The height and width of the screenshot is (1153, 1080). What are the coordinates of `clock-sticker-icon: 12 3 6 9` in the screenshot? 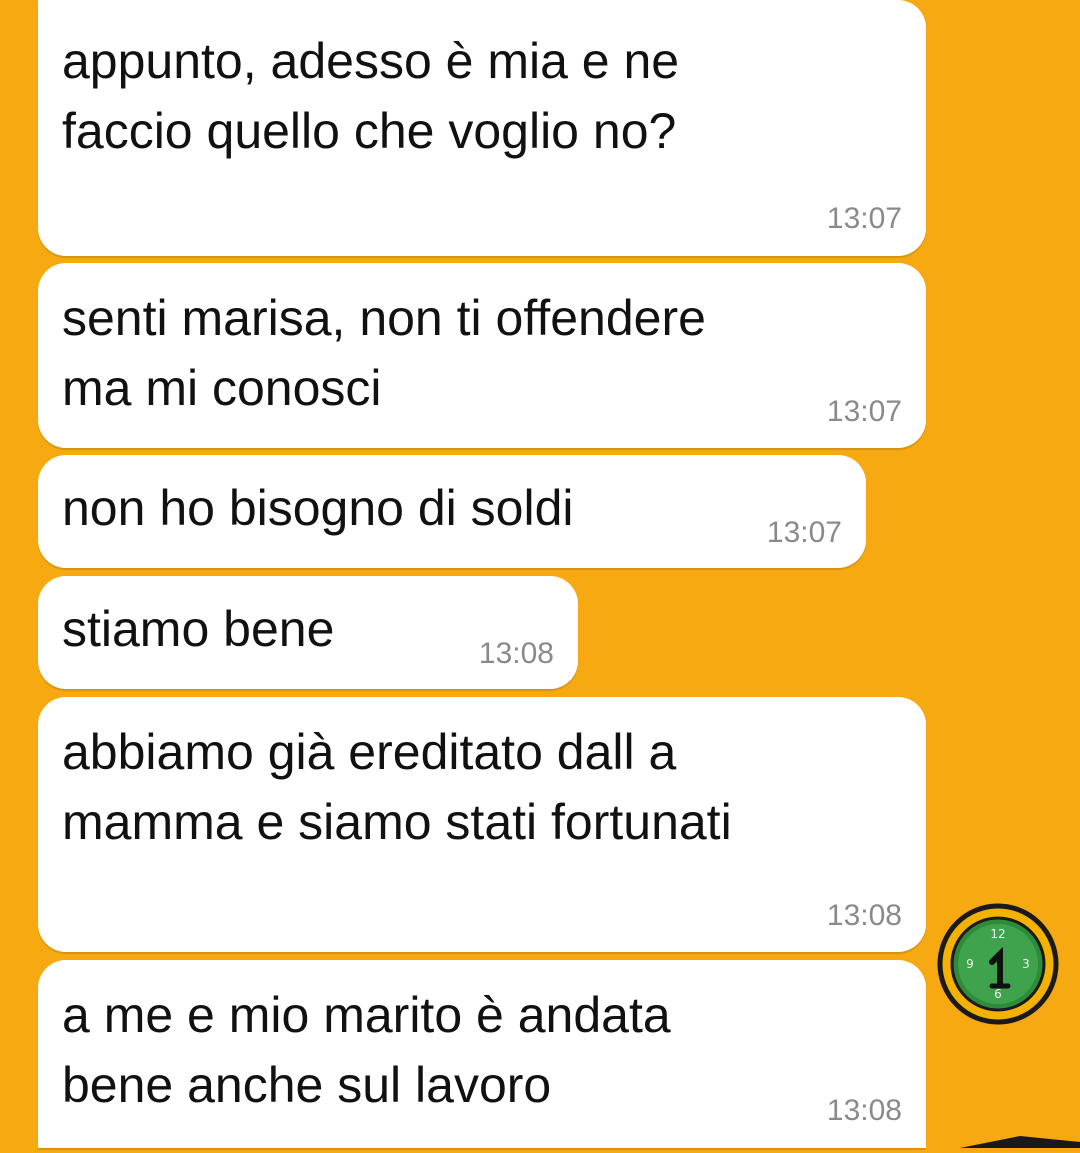 It's located at (998, 966).